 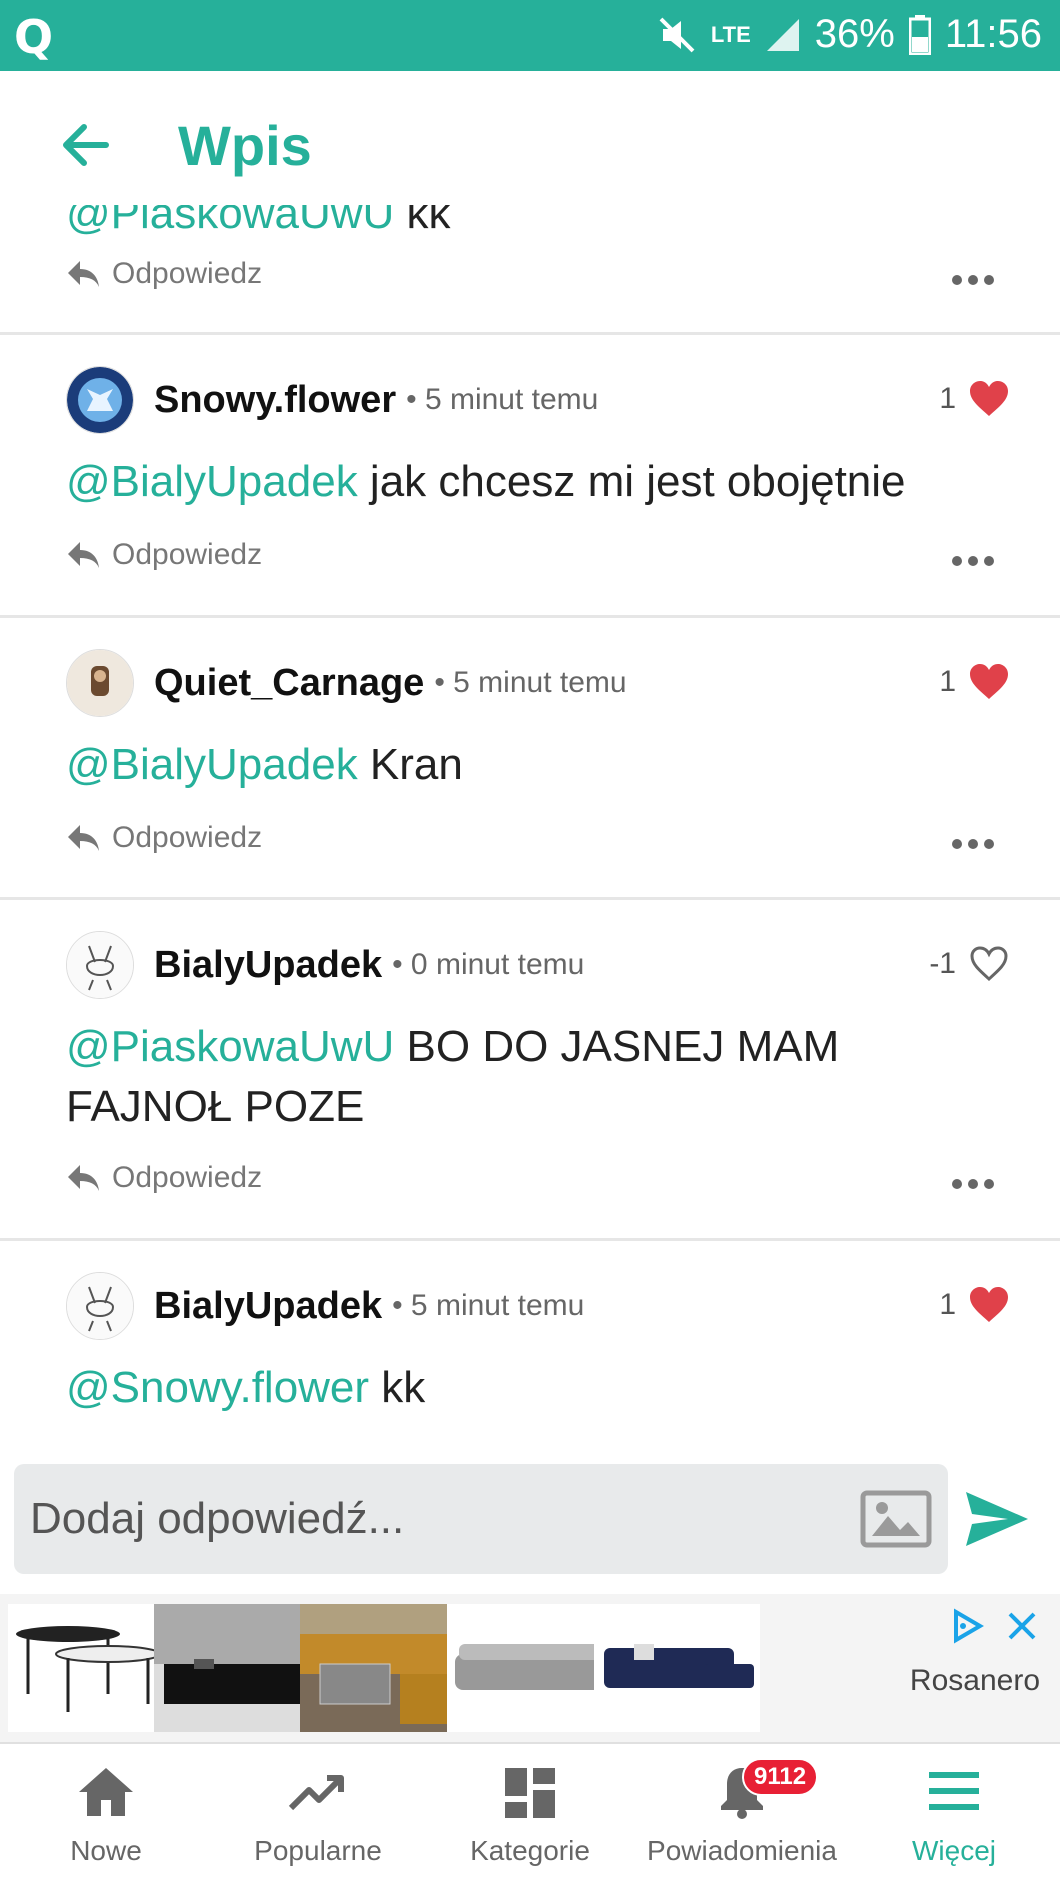 I want to click on comment-body: @BialyUpadek Kran, so click(x=264, y=764).